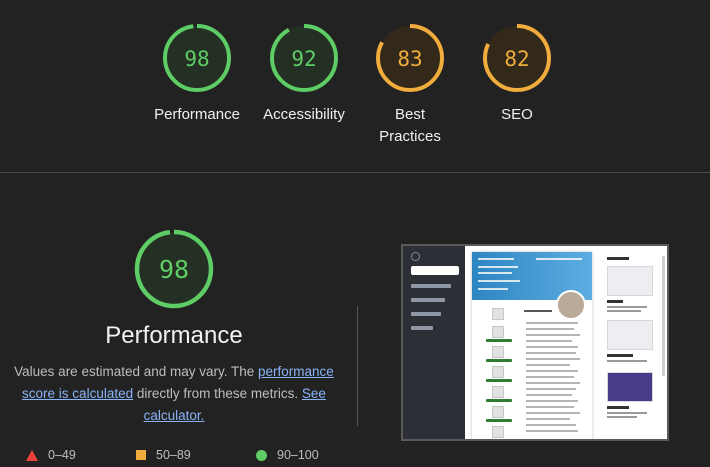  Describe the element at coordinates (663, 316) in the screenshot. I see `scrollbar` at that location.